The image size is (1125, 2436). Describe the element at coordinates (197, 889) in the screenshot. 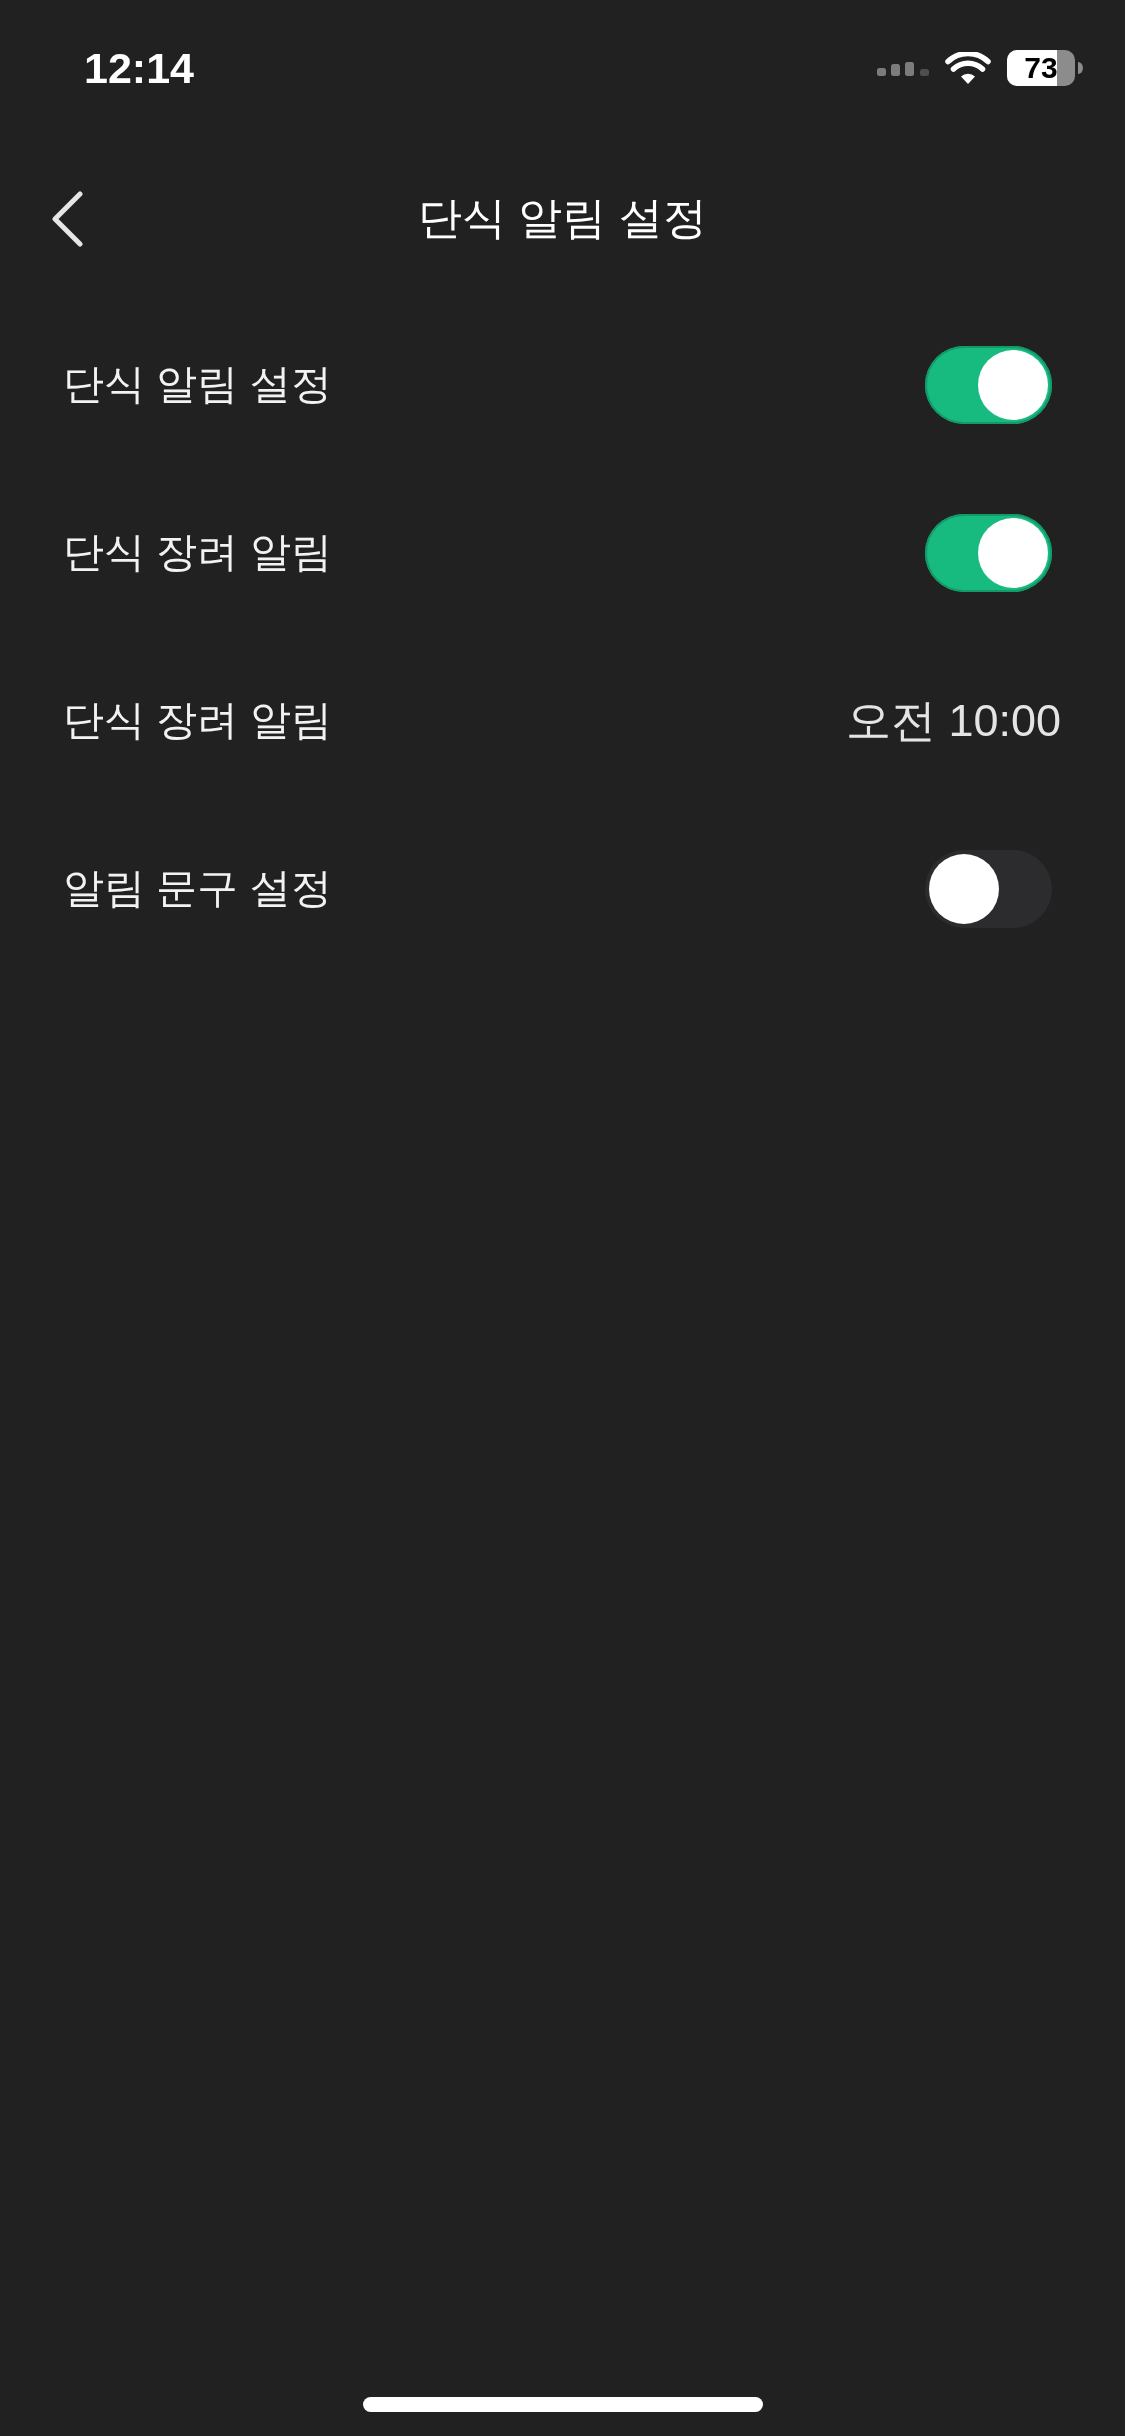

I see `setting-label: 알림 문구 설정` at that location.